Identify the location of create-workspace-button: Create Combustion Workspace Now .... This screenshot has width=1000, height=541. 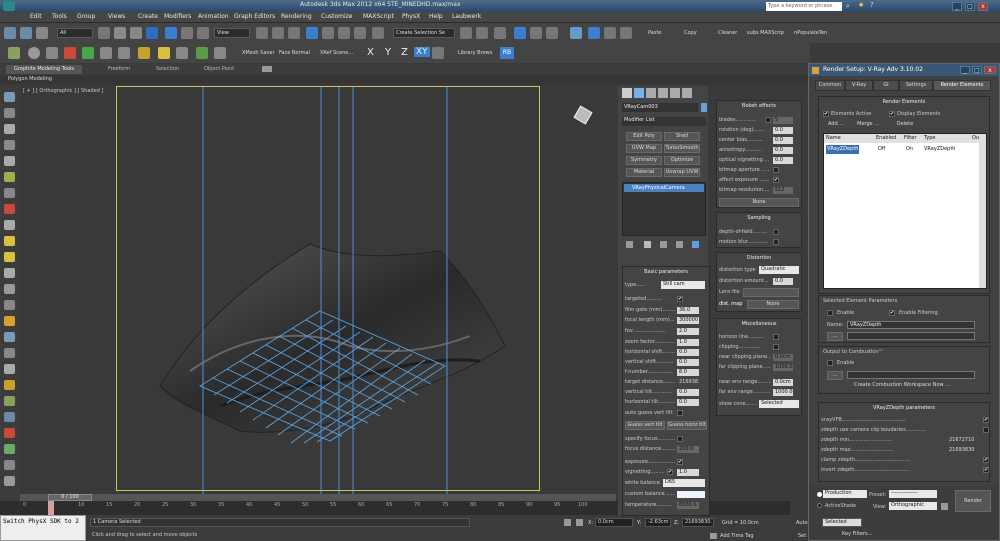
(902, 386).